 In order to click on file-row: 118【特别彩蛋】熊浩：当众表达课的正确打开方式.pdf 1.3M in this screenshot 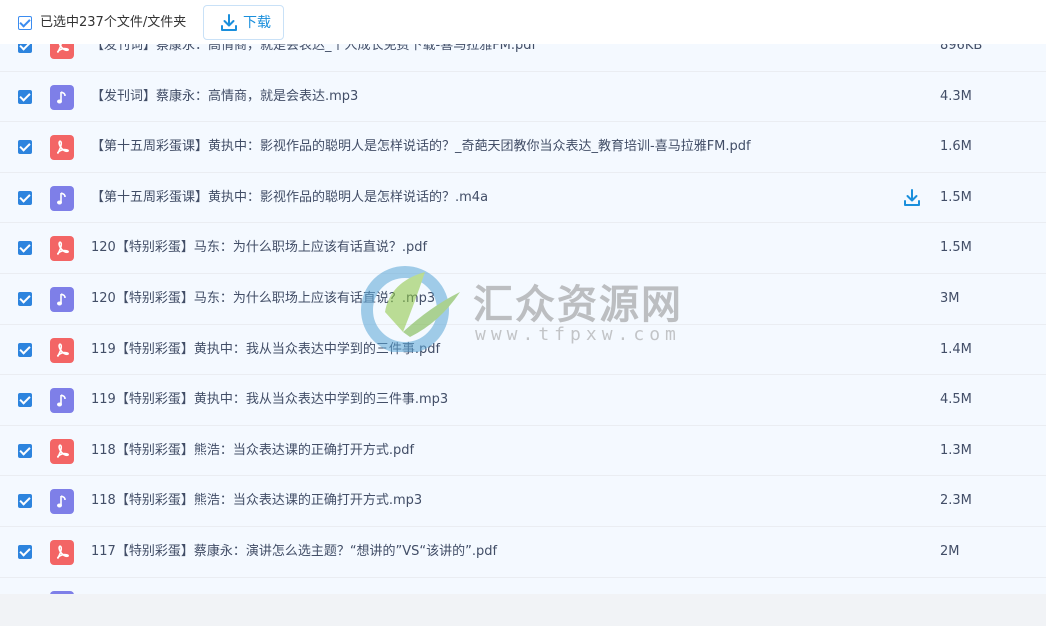, I will do `click(523, 451)`.